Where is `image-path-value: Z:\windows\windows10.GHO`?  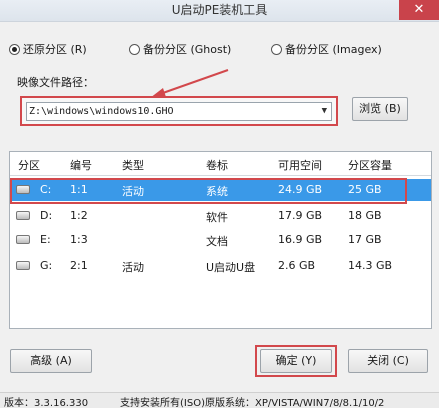
image-path-value: Z:\windows\windows10.GHO is located at coordinates (101, 111).